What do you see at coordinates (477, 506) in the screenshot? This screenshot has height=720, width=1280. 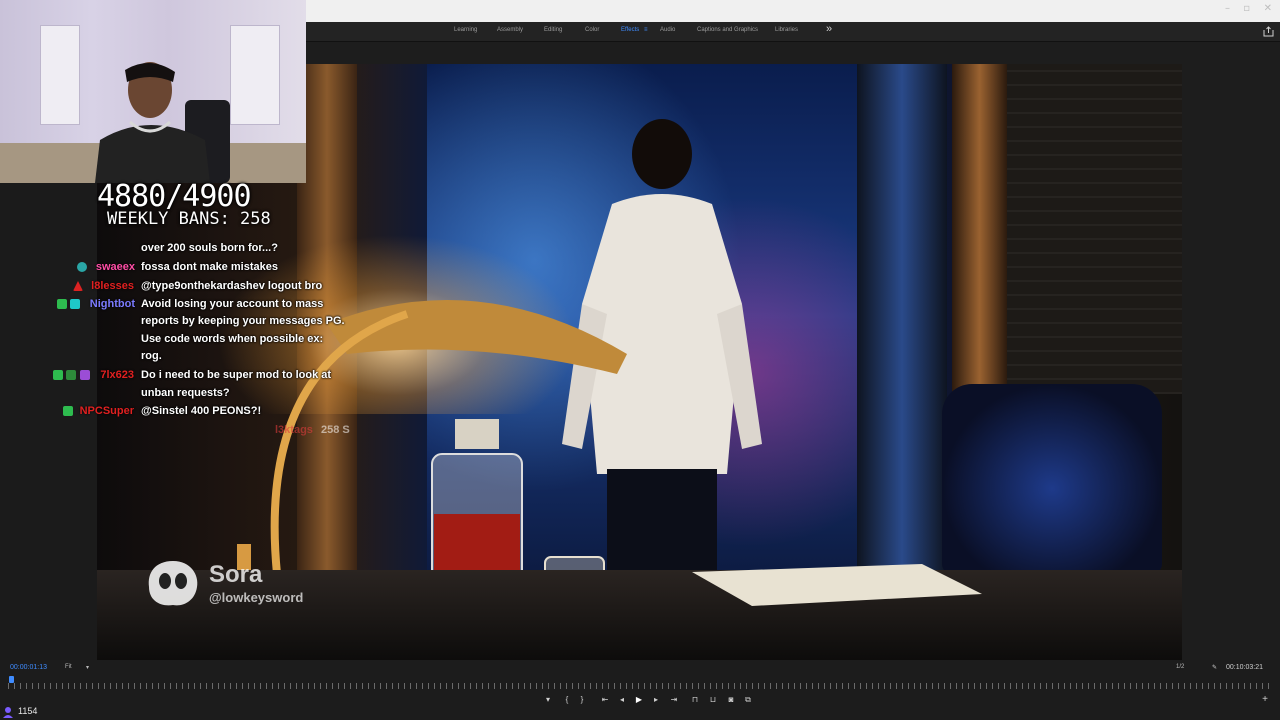 I see `decanter` at bounding box center [477, 506].